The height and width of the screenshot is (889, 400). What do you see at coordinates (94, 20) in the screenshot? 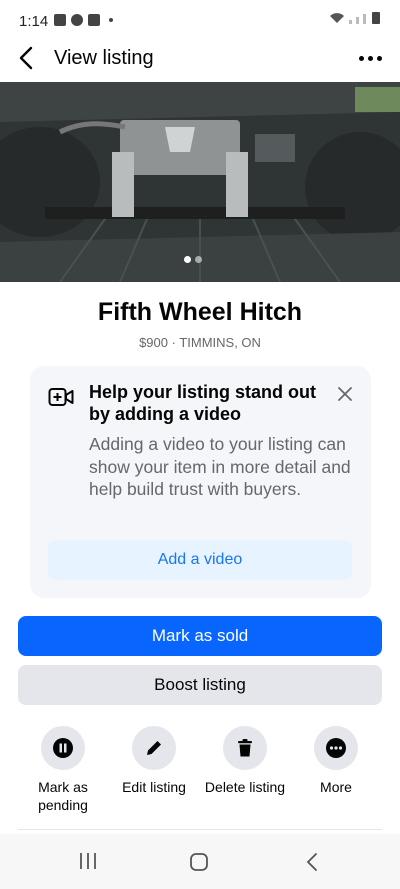
I see `gmail-notification-icon` at bounding box center [94, 20].